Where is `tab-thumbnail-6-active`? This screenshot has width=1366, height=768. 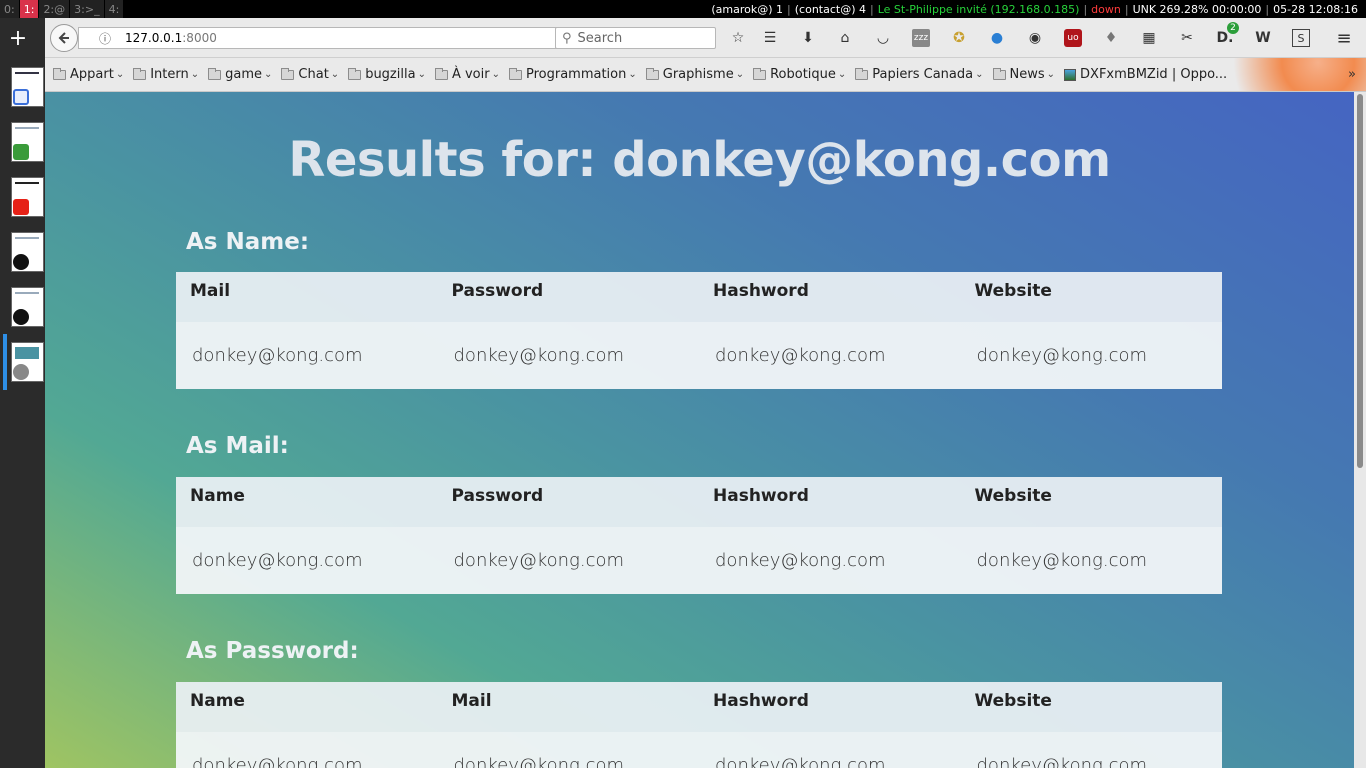 tab-thumbnail-6-active is located at coordinates (27, 362).